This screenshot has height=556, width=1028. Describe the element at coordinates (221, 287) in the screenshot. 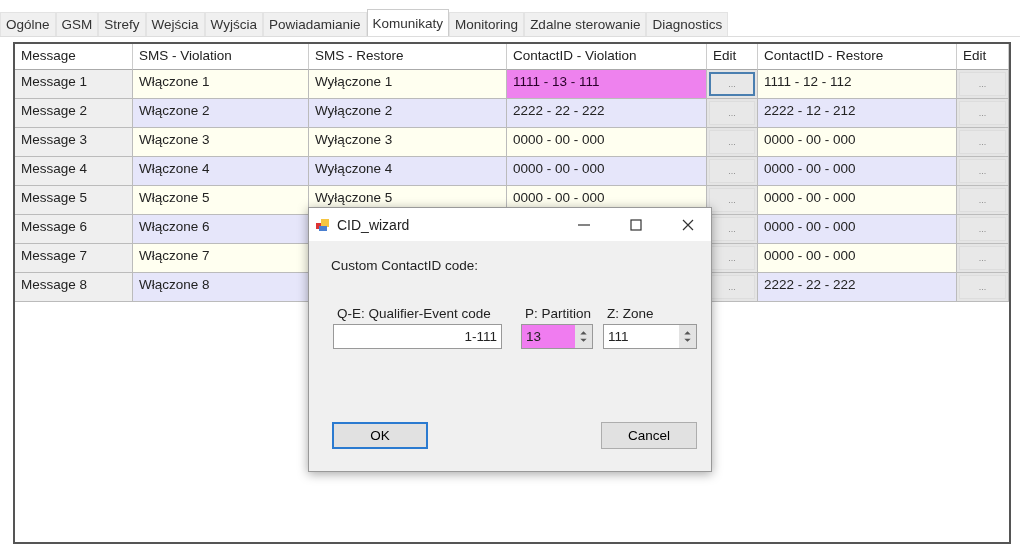

I see `table-cell: Włączone 8` at that location.